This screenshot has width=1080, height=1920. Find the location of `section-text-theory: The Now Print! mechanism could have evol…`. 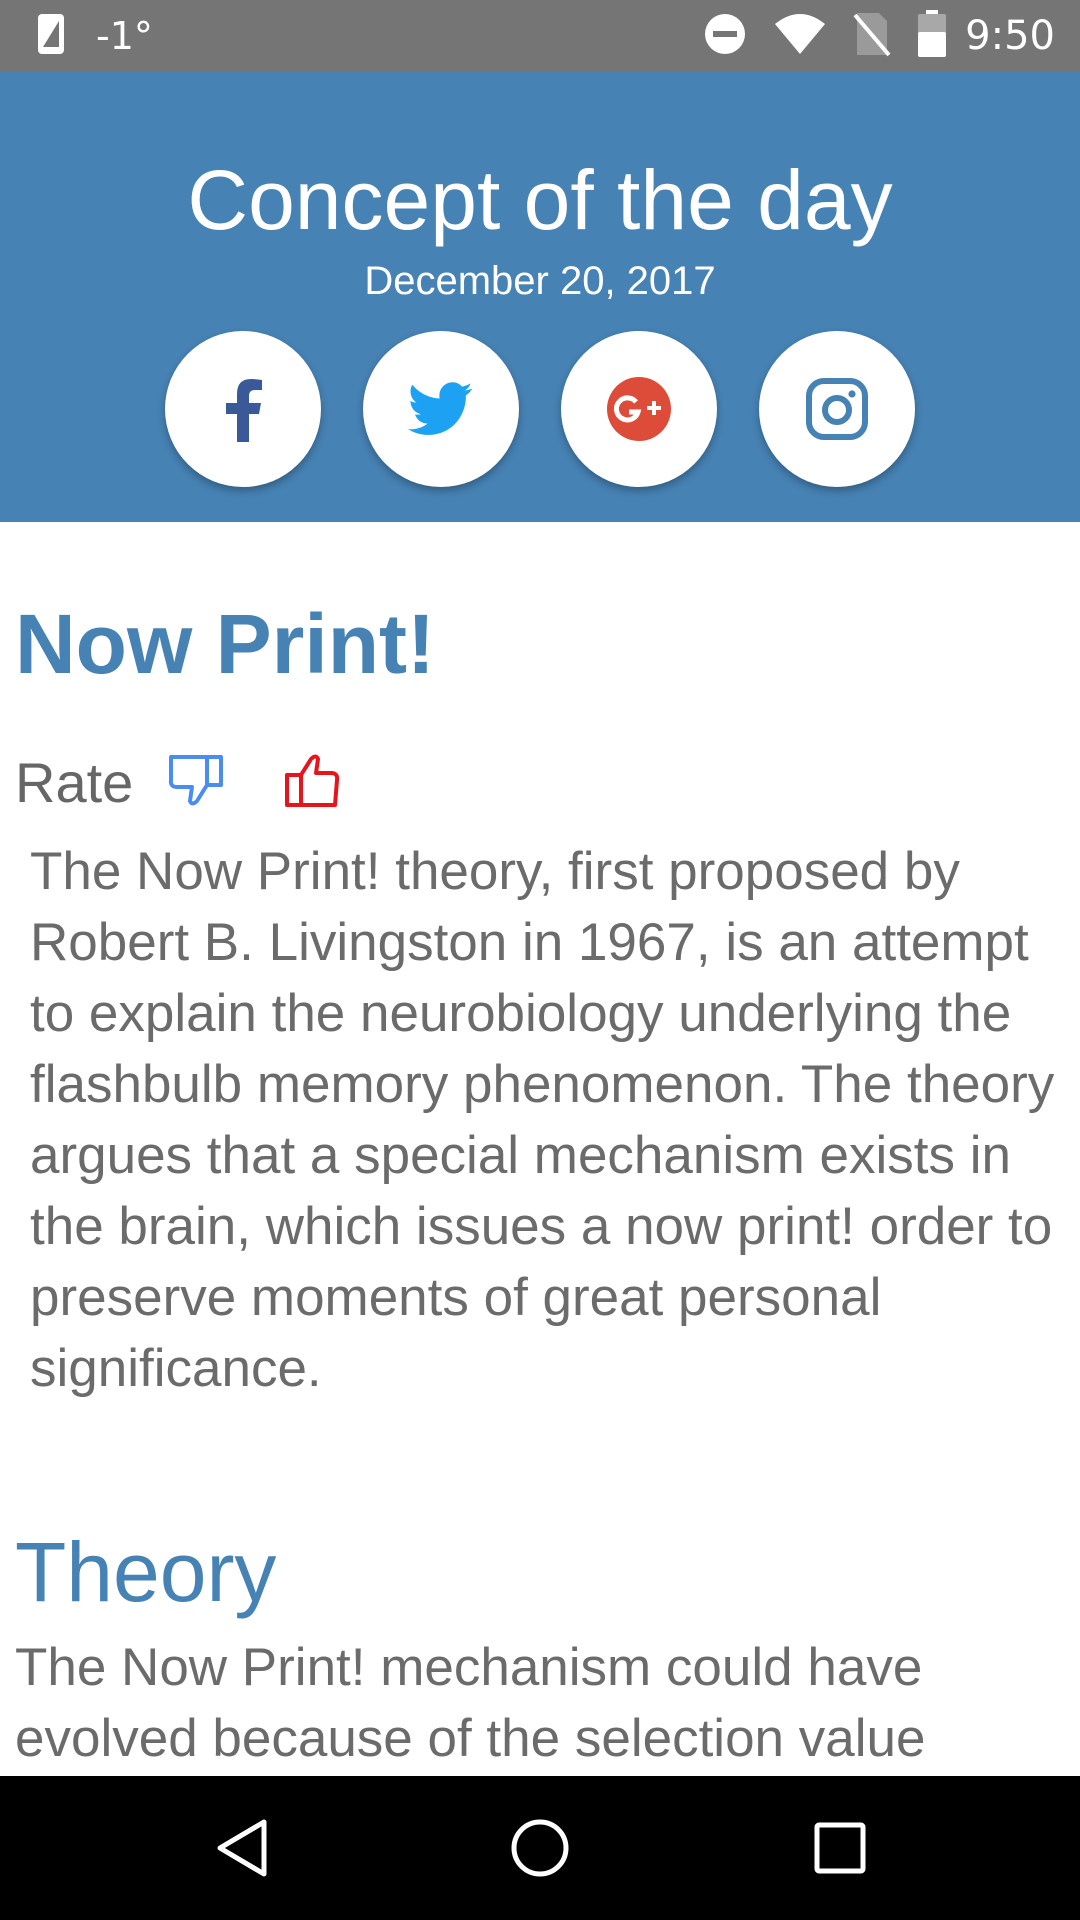

section-text-theory: The Now Print! mechanism could have evol… is located at coordinates (470, 1703).